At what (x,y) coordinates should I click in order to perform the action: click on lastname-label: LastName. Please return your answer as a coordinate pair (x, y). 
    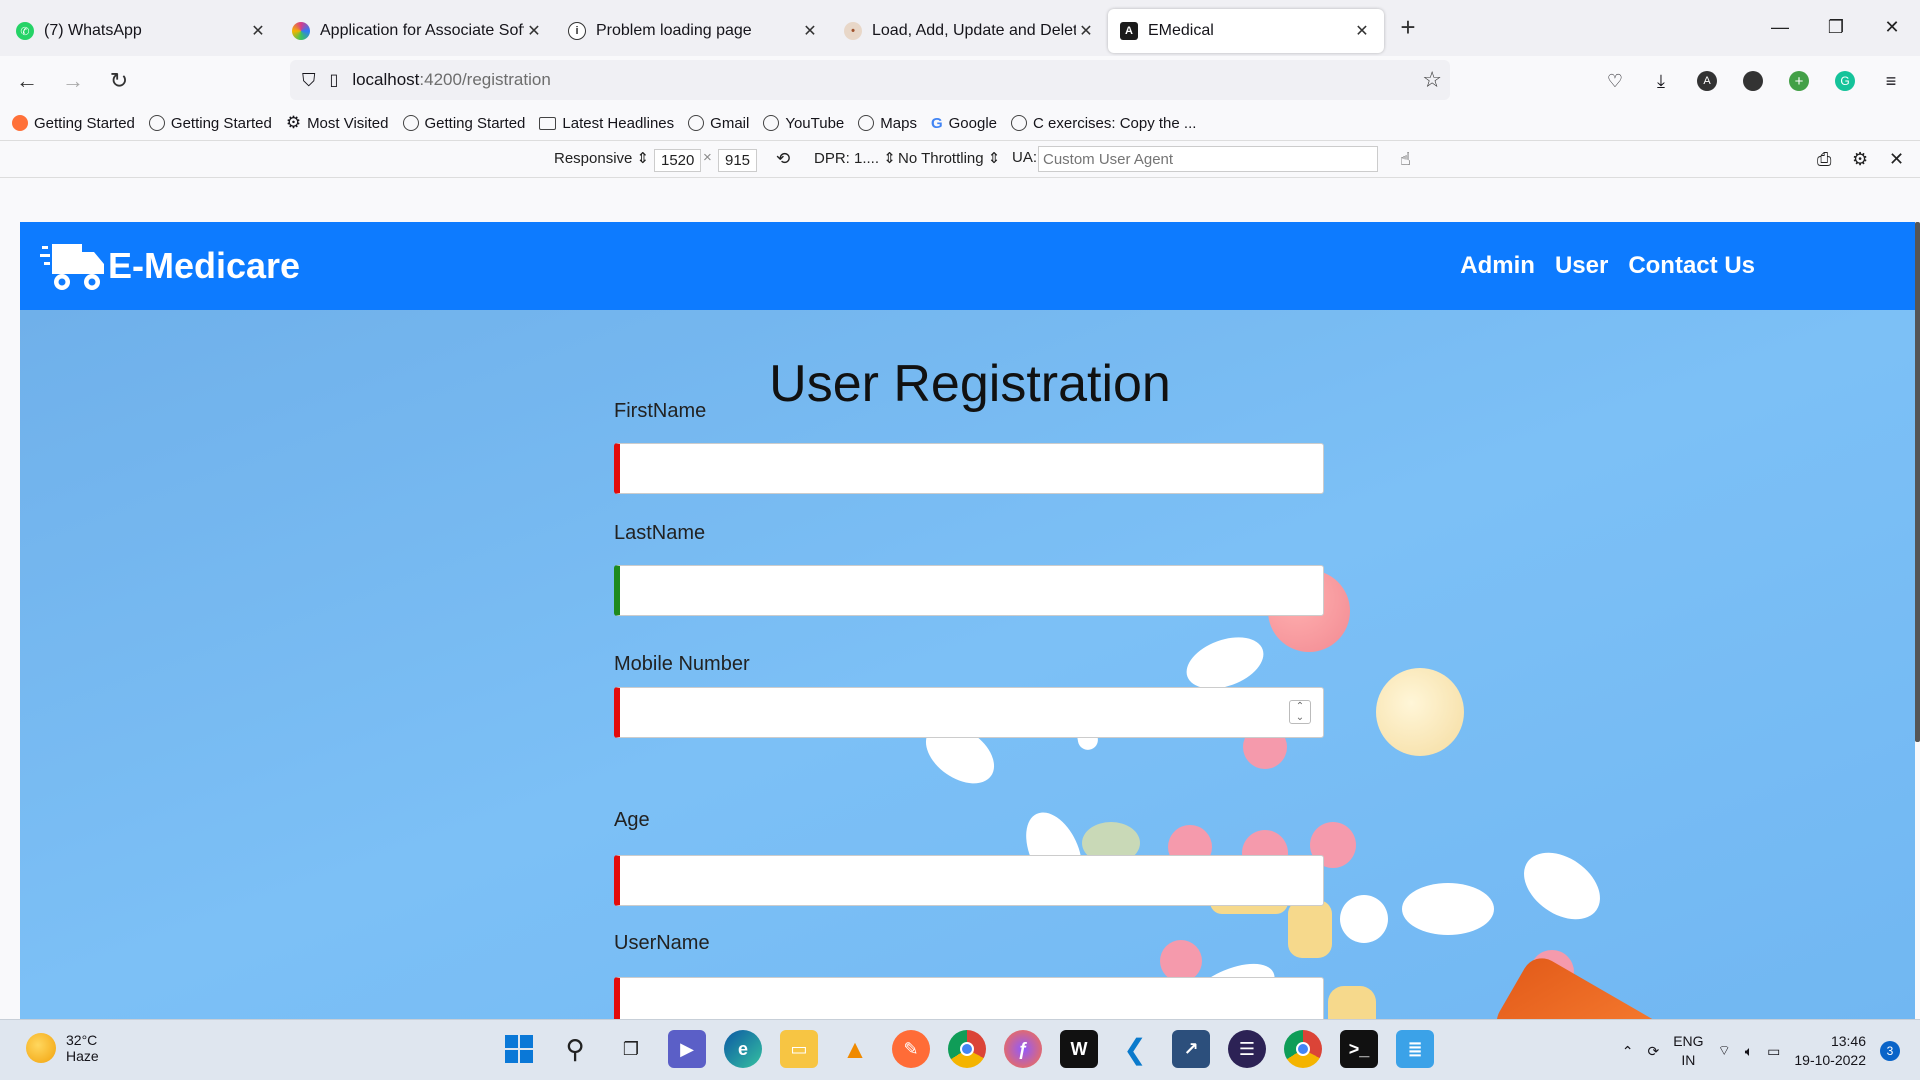
    Looking at the image, I should click on (660, 533).